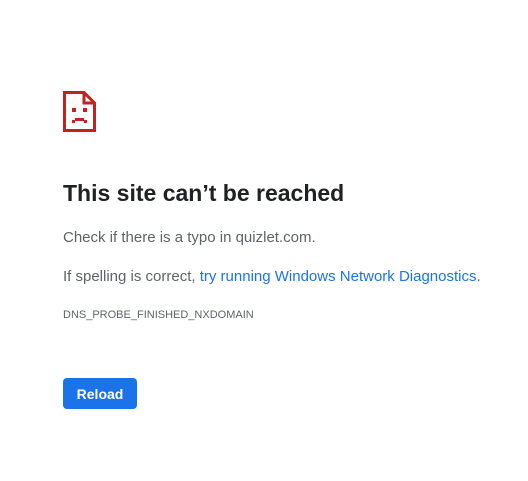 Image resolution: width=528 pixels, height=481 pixels. I want to click on page-title: This site can’t be reached, so click(204, 193).